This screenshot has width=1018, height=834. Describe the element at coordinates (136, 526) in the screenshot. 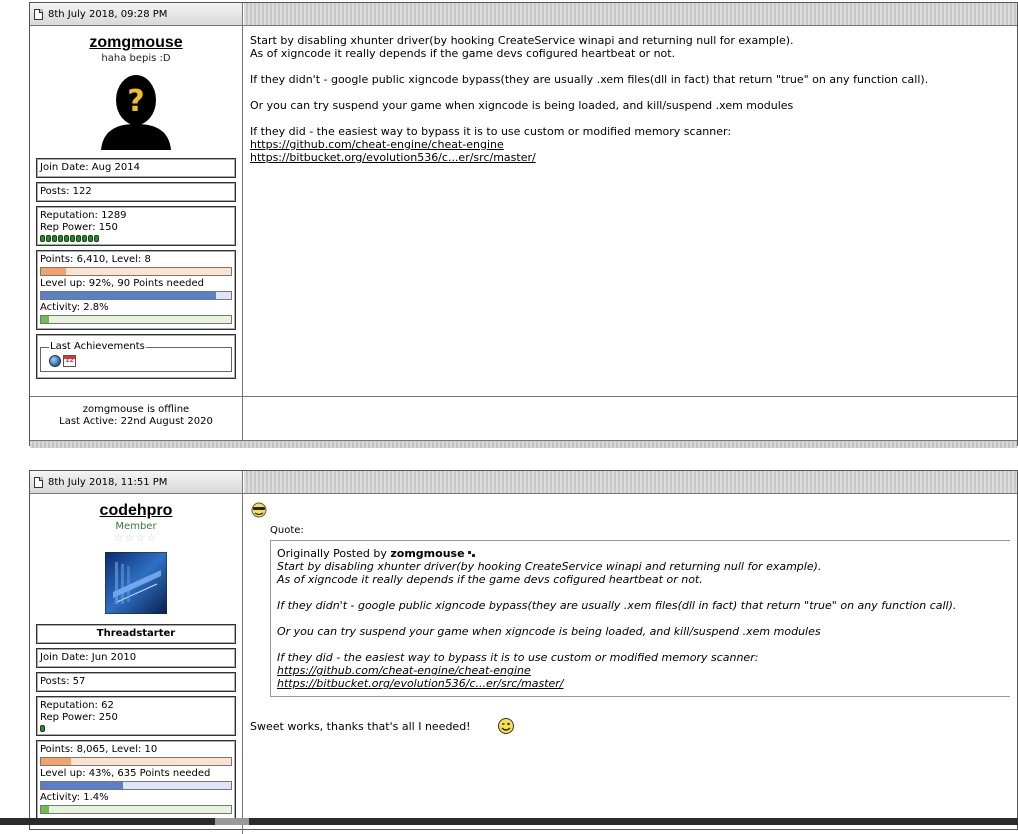

I see `user-title: Member` at that location.